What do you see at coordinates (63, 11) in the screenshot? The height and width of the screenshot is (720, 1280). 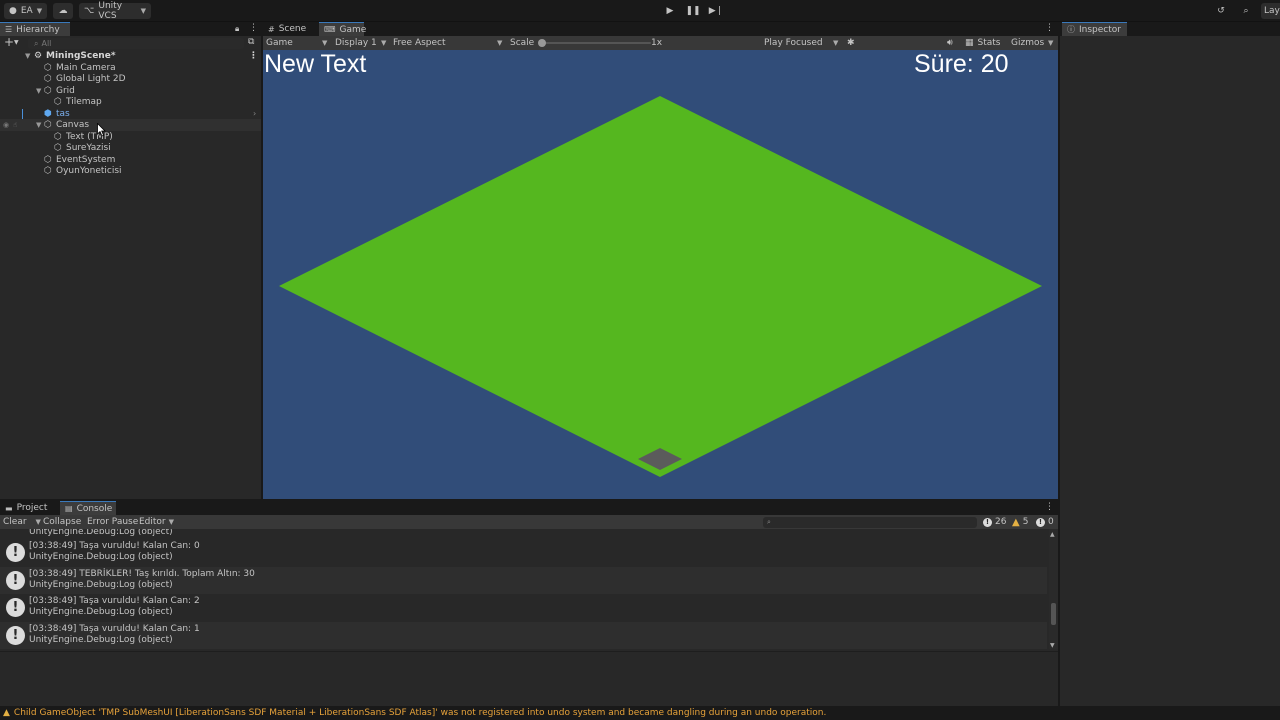 I see `cloud-button: ☁` at bounding box center [63, 11].